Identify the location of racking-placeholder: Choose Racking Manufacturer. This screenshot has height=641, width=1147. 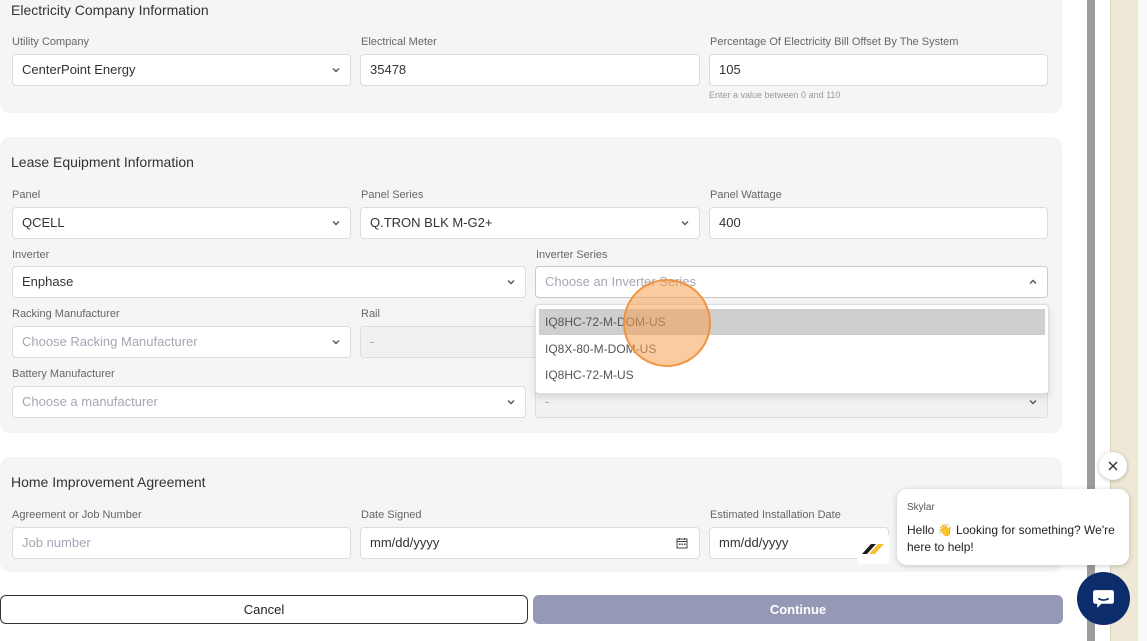
(110, 341).